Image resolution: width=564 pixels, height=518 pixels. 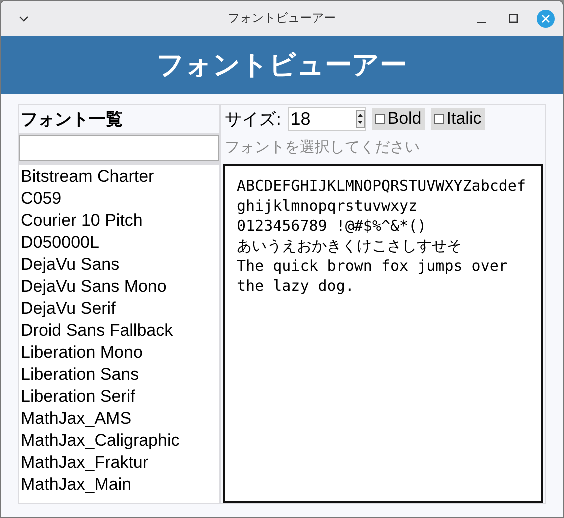 What do you see at coordinates (119, 265) in the screenshot?
I see `font-list-item: DejaVu Sans` at bounding box center [119, 265].